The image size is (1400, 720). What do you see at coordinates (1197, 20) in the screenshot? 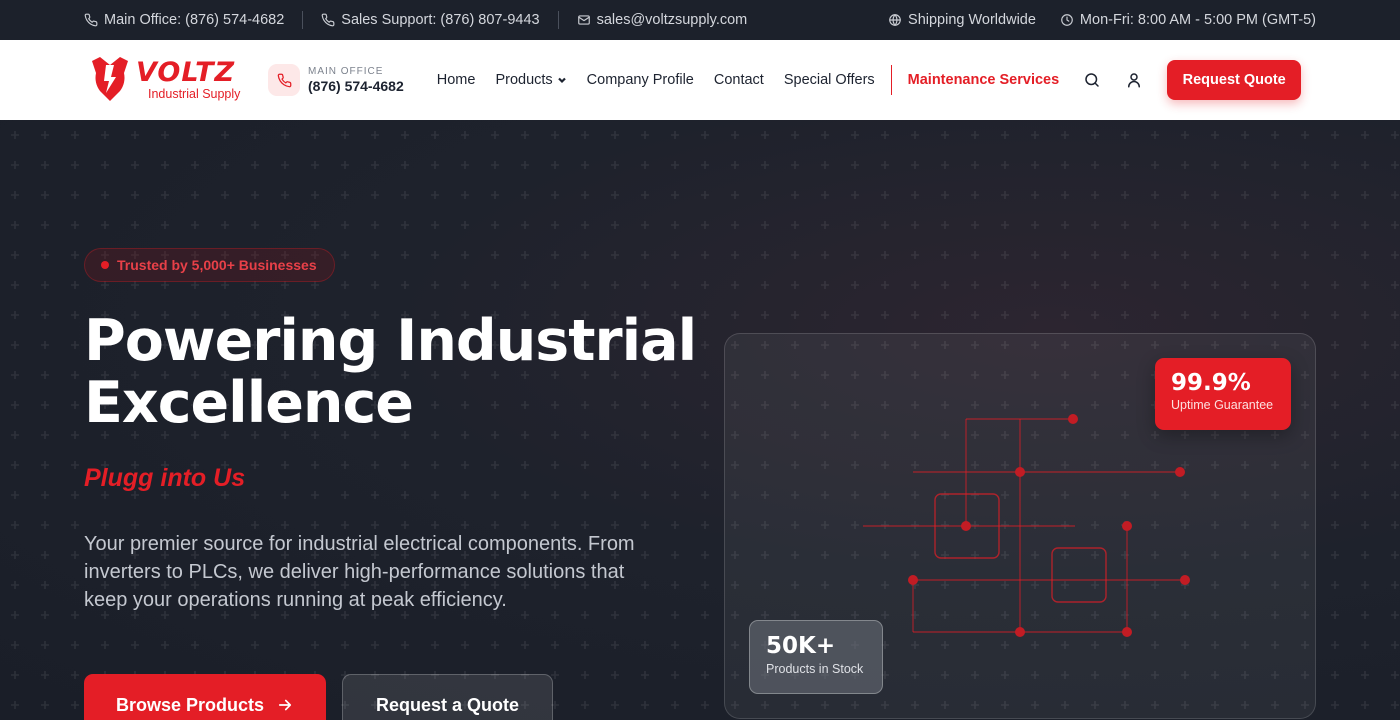
I see `hours-text: Mon-Fri: 8:00 AM - 5:00 PM (GMT-5)` at bounding box center [1197, 20].